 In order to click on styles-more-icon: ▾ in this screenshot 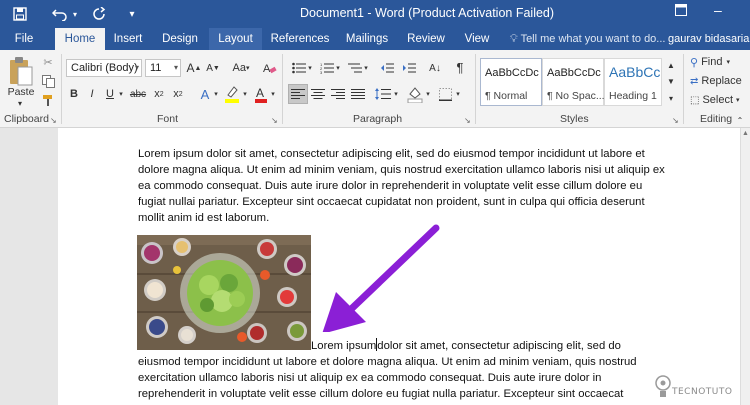, I will do `click(671, 98)`.